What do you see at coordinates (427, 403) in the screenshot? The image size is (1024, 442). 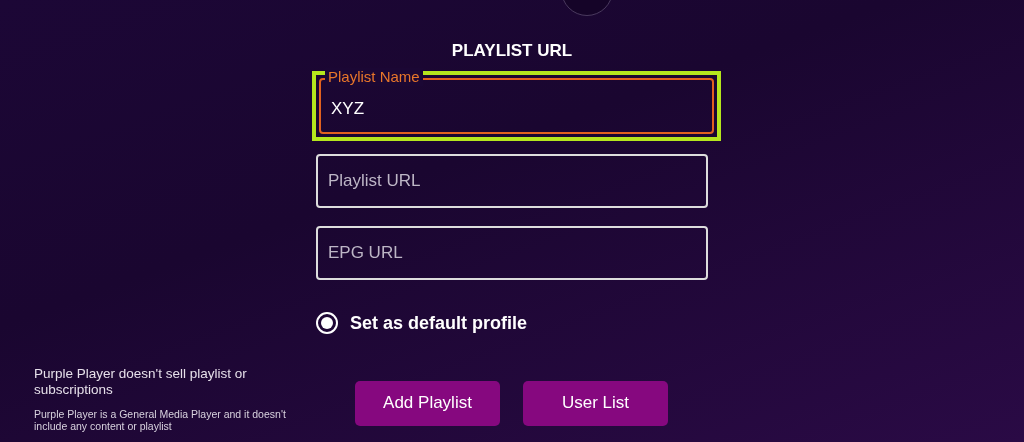 I see `action-button: Add Playlist` at bounding box center [427, 403].